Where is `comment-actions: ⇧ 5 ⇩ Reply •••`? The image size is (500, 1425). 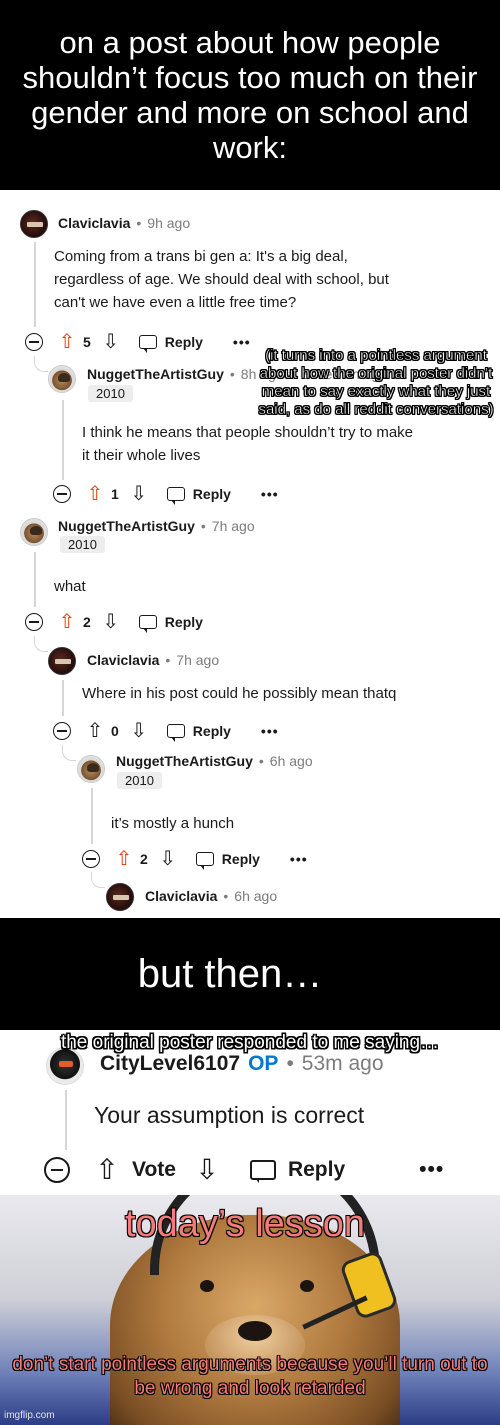 comment-actions: ⇧ 5 ⇩ Reply ••• is located at coordinates (138, 342).